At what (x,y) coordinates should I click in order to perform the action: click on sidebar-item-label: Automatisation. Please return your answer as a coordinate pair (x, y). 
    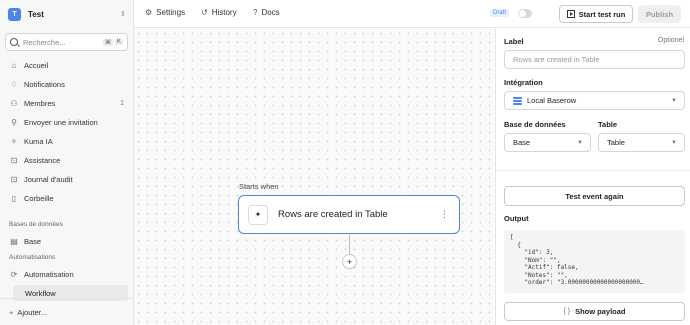
    Looking at the image, I should click on (49, 274).